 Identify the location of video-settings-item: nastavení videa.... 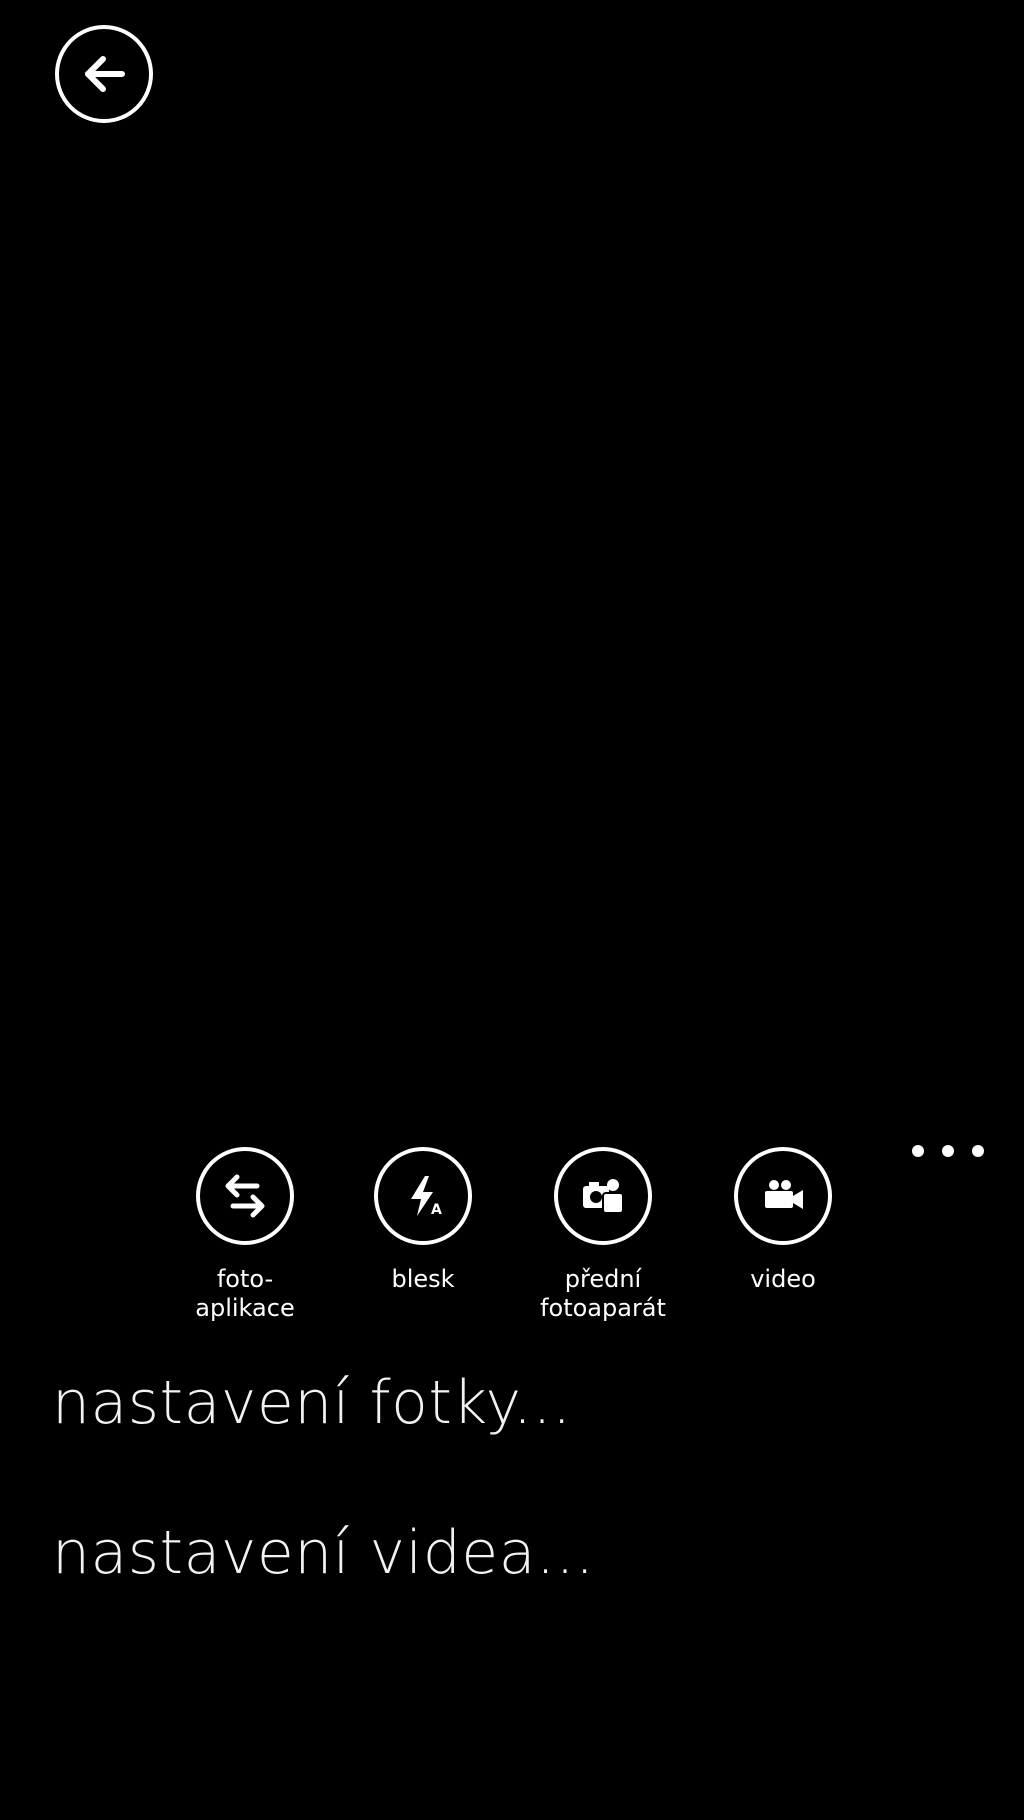
(323, 1553).